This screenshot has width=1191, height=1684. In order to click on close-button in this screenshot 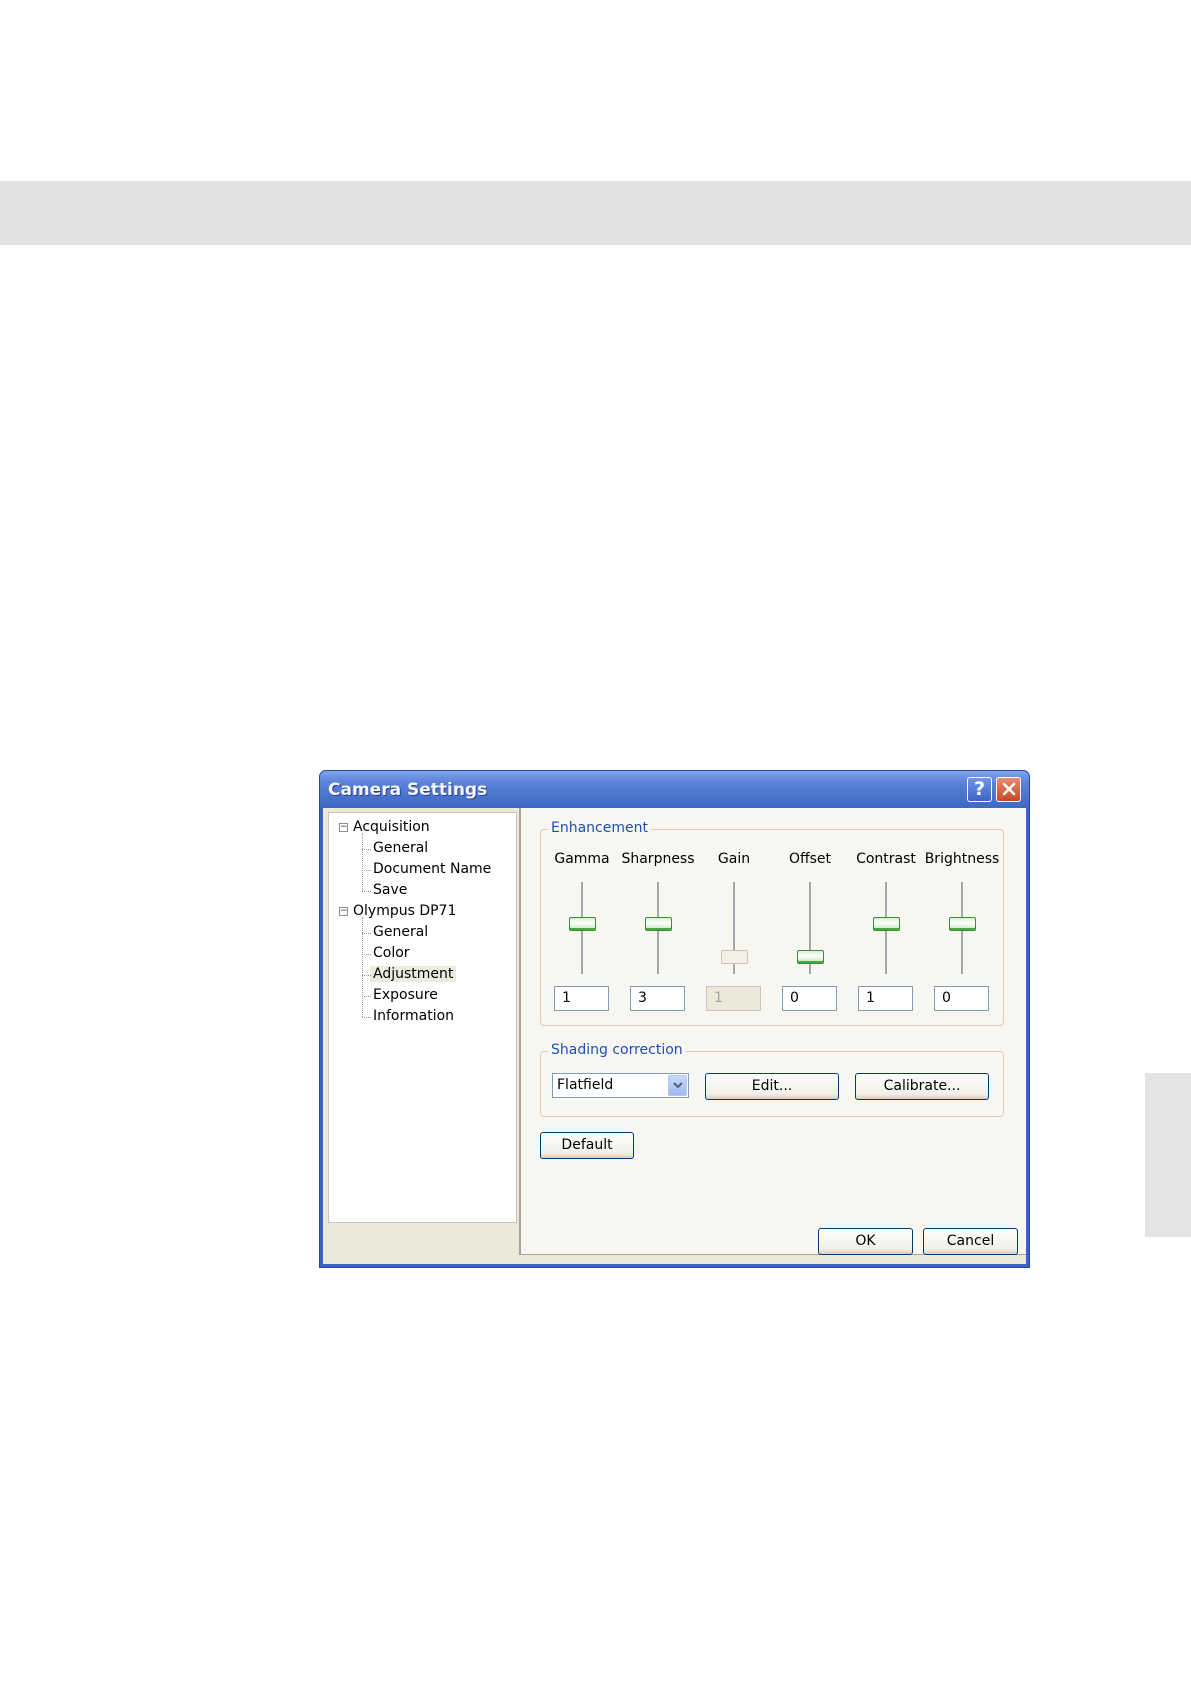, I will do `click(1008, 789)`.